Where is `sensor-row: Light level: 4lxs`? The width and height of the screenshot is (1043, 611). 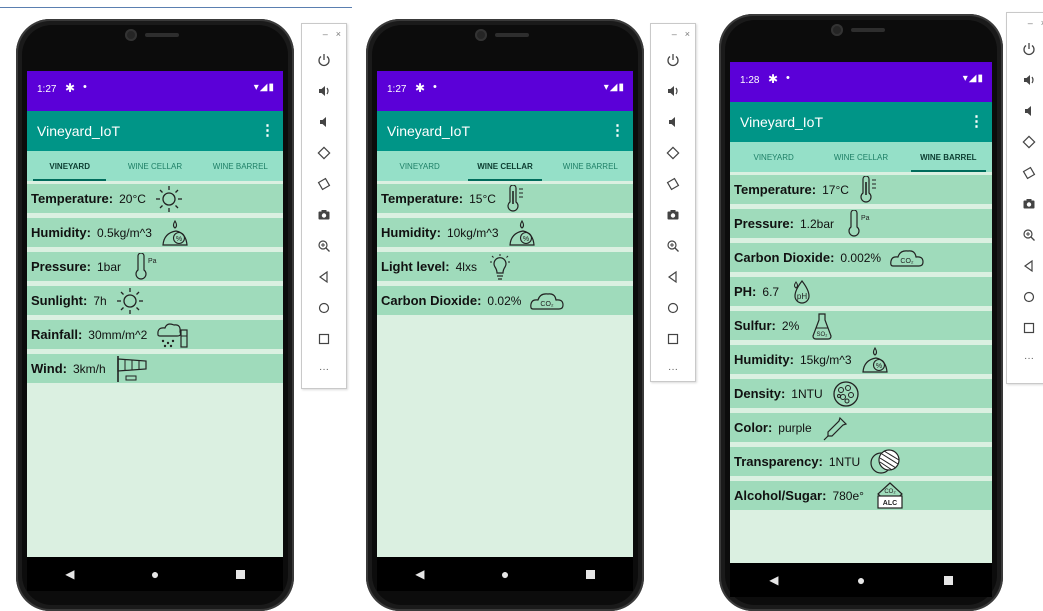 sensor-row: Light level: 4lxs is located at coordinates (505, 266).